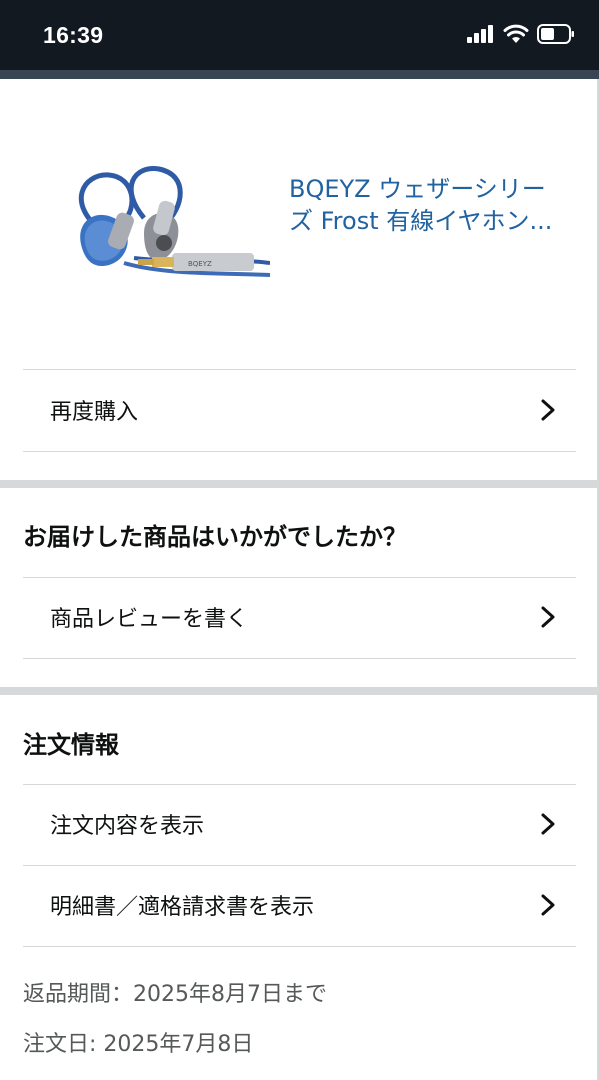 The width and height of the screenshot is (599, 1080). I want to click on status-time: 16:39, so click(73, 35).